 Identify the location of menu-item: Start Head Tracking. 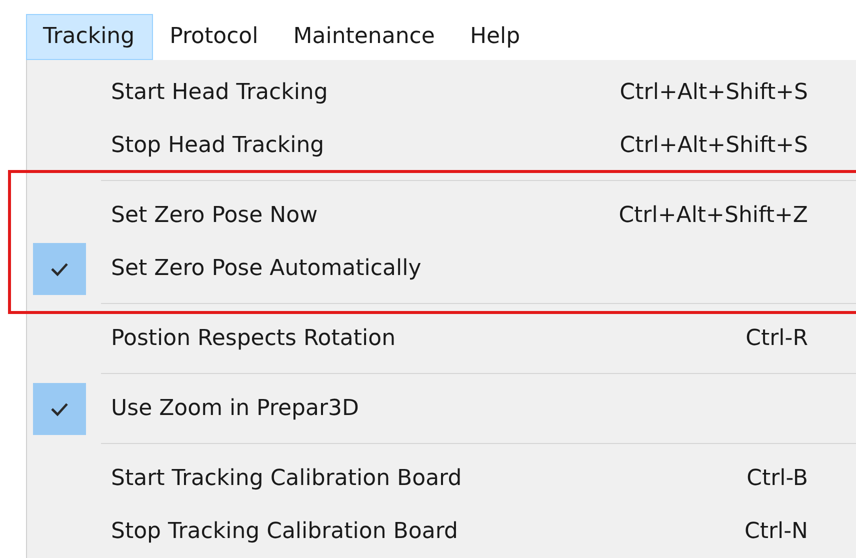
(360, 92).